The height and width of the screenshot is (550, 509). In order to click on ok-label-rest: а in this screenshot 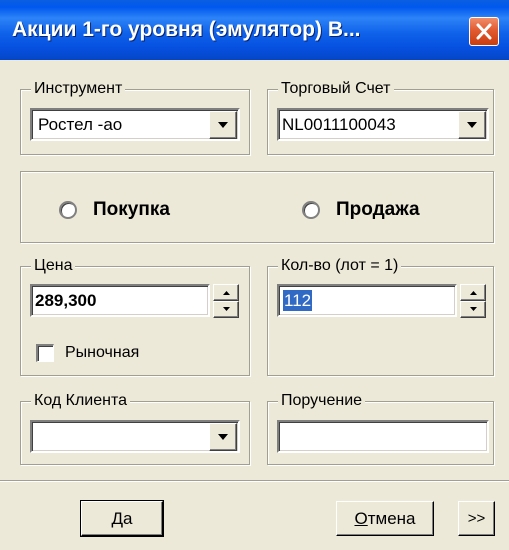, I will do `click(128, 518)`.